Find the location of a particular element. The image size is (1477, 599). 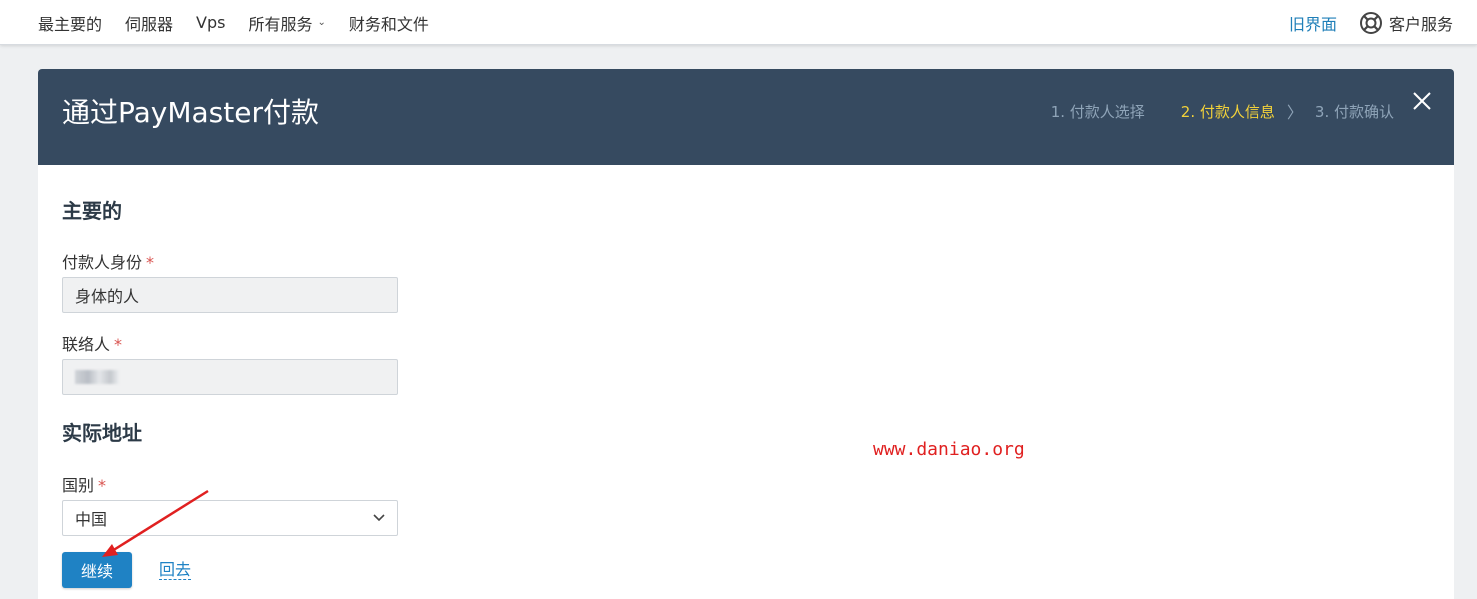

nav-item-all-services: 所有服务 ⌄ is located at coordinates (286, 23).